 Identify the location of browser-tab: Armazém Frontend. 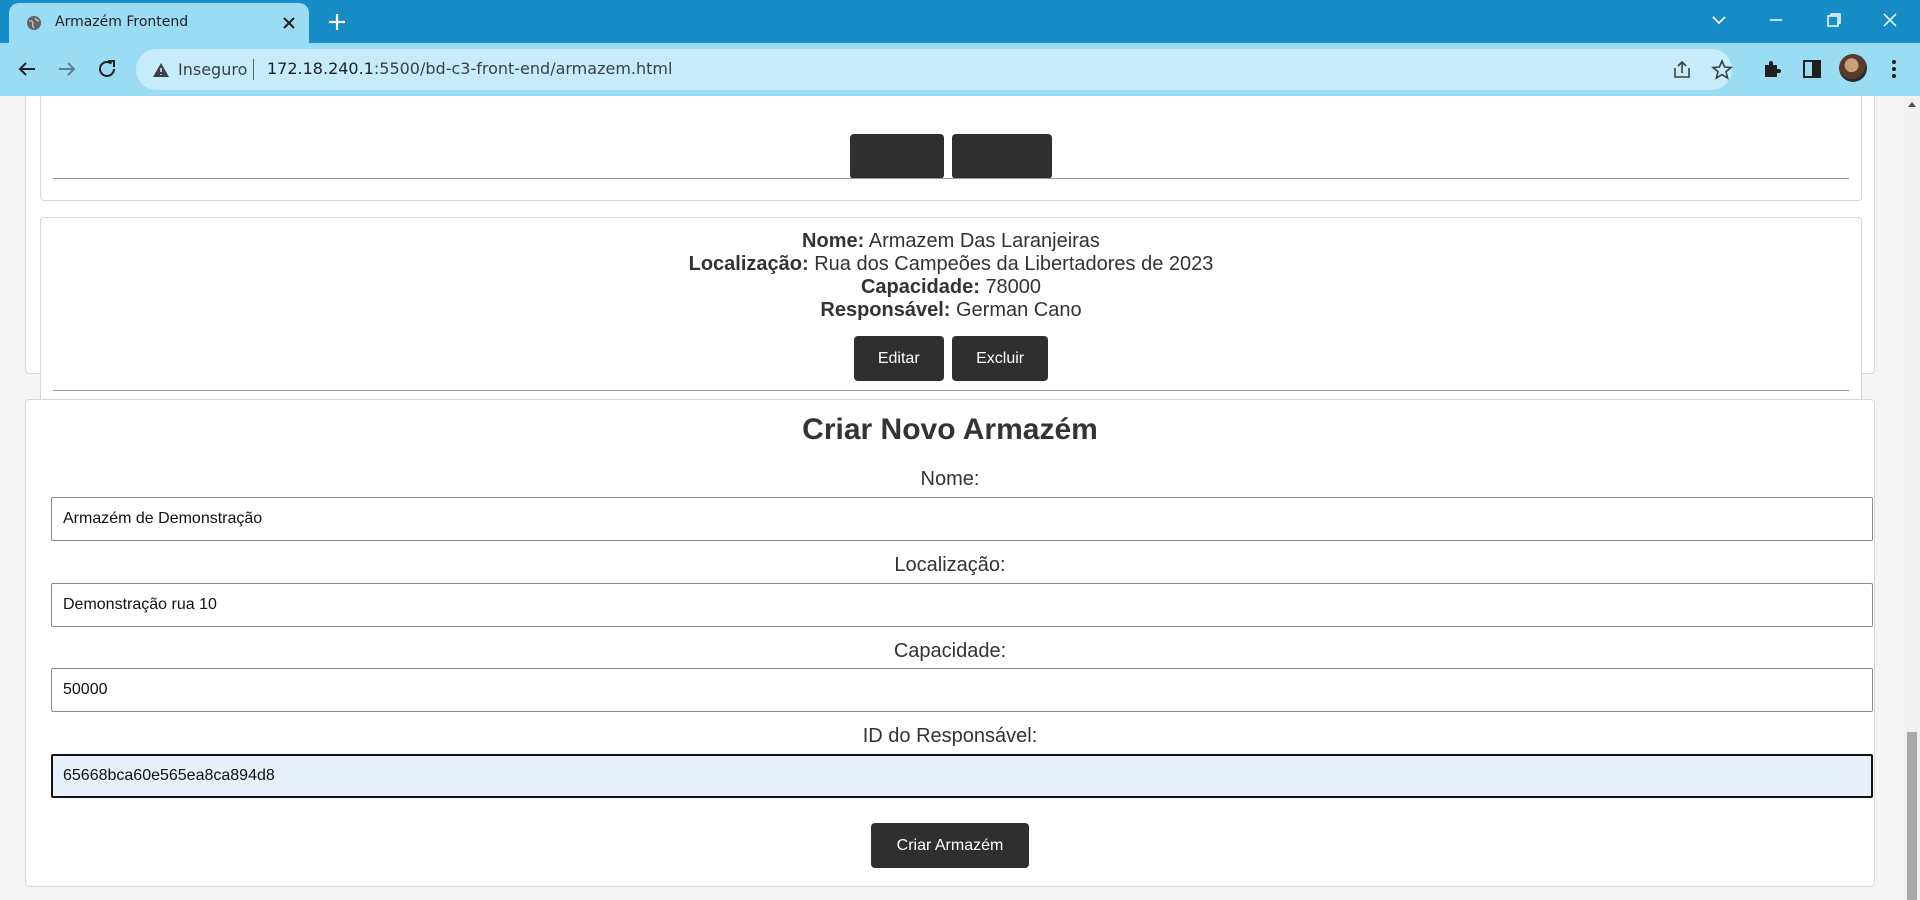
(159, 23).